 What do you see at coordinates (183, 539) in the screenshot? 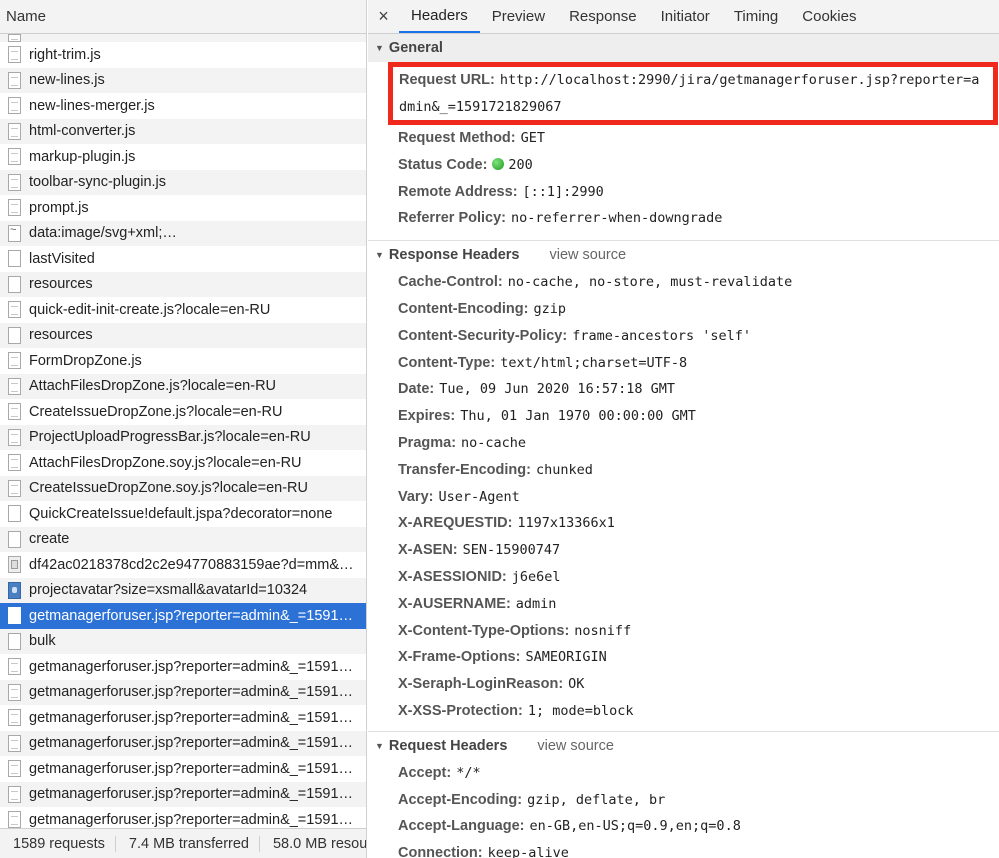
I see `request-row: create` at bounding box center [183, 539].